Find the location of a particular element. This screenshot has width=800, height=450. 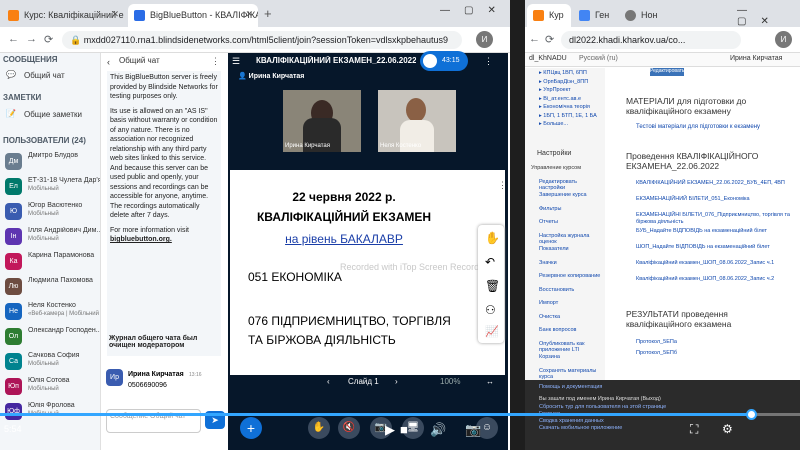

settings-link: Банк вопросов is located at coordinates (571, 330).